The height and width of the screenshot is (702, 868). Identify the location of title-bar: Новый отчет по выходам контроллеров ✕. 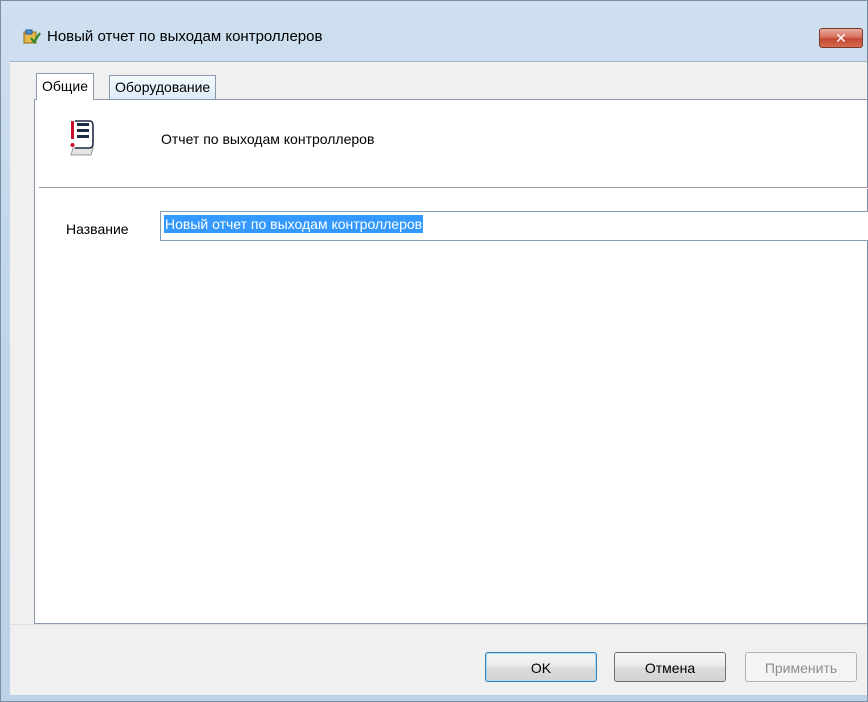
(434, 31).